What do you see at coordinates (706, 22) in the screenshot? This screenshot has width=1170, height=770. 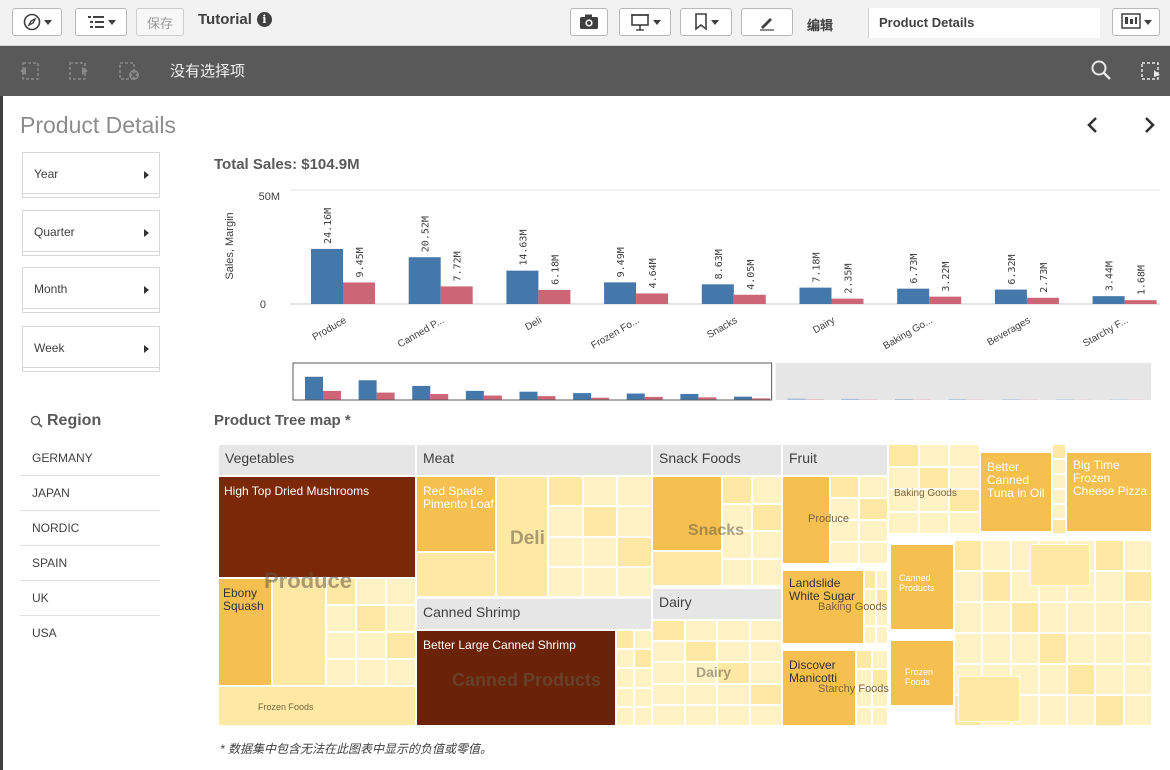 I see `bookmark-button` at bounding box center [706, 22].